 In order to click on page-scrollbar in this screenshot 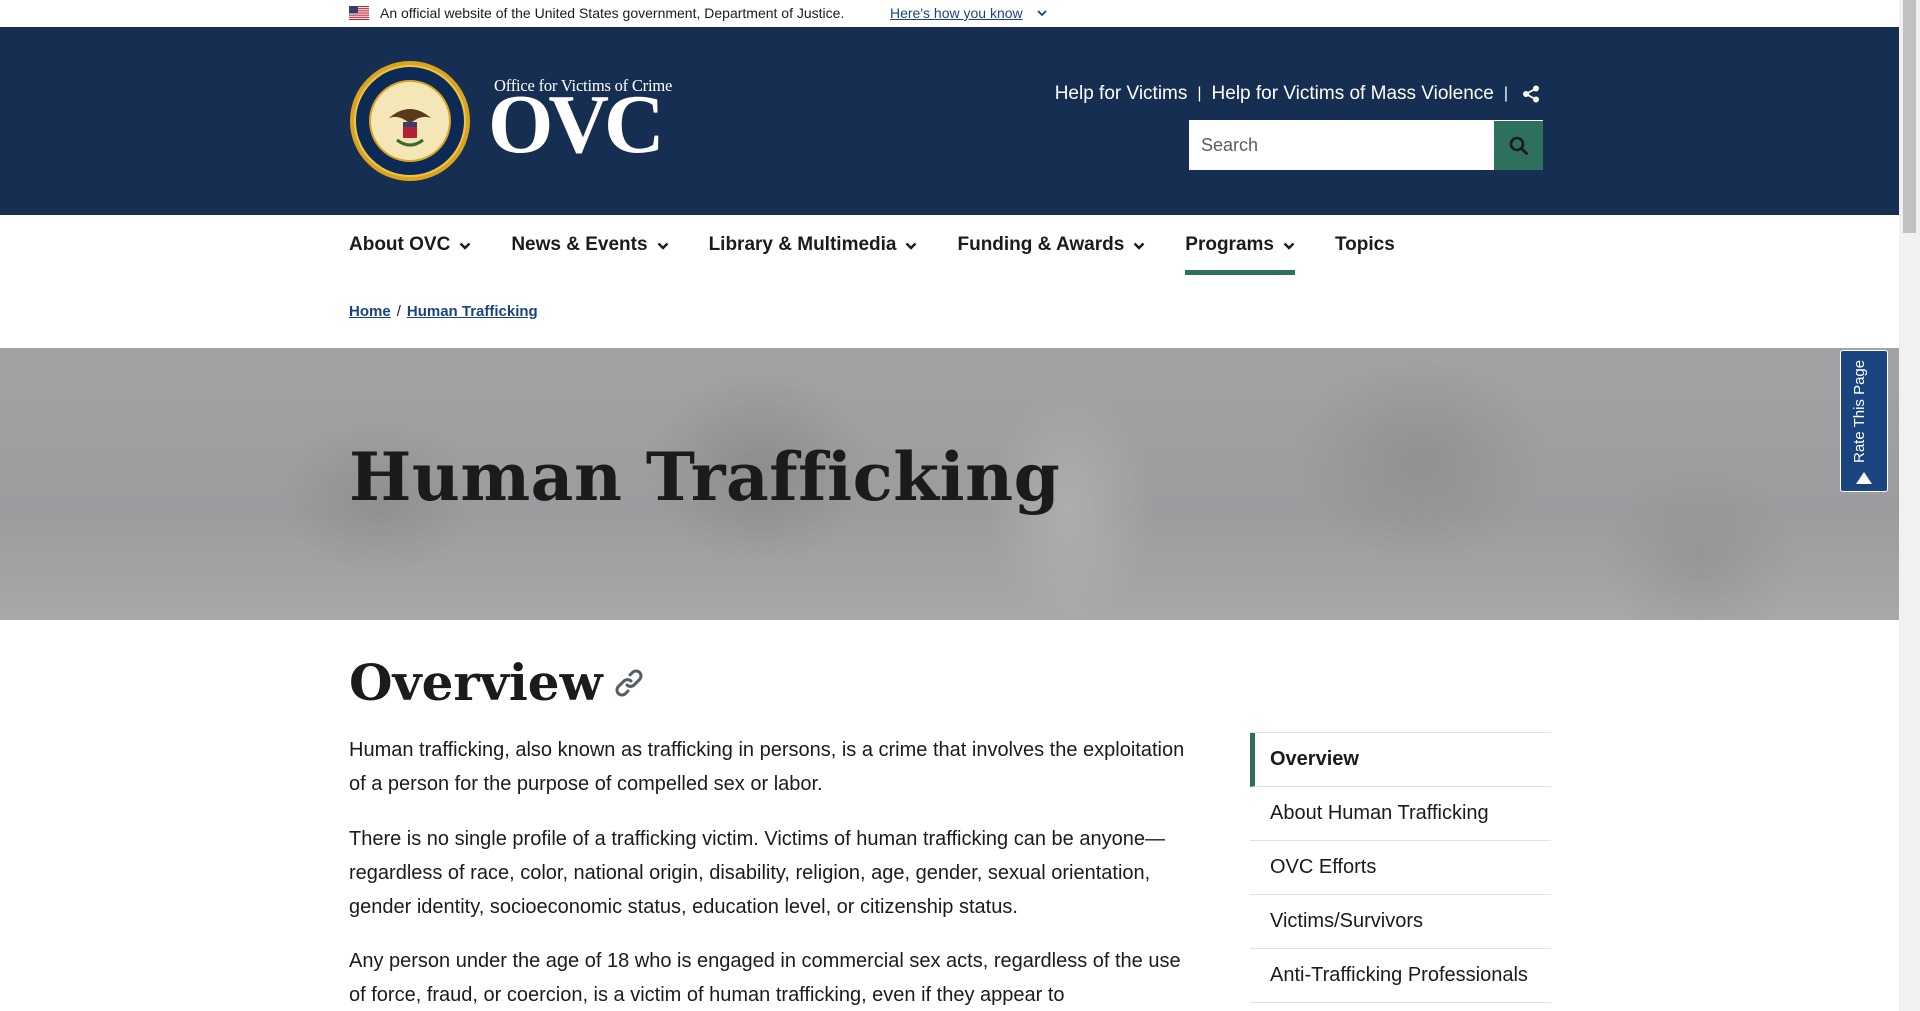, I will do `click(1909, 505)`.